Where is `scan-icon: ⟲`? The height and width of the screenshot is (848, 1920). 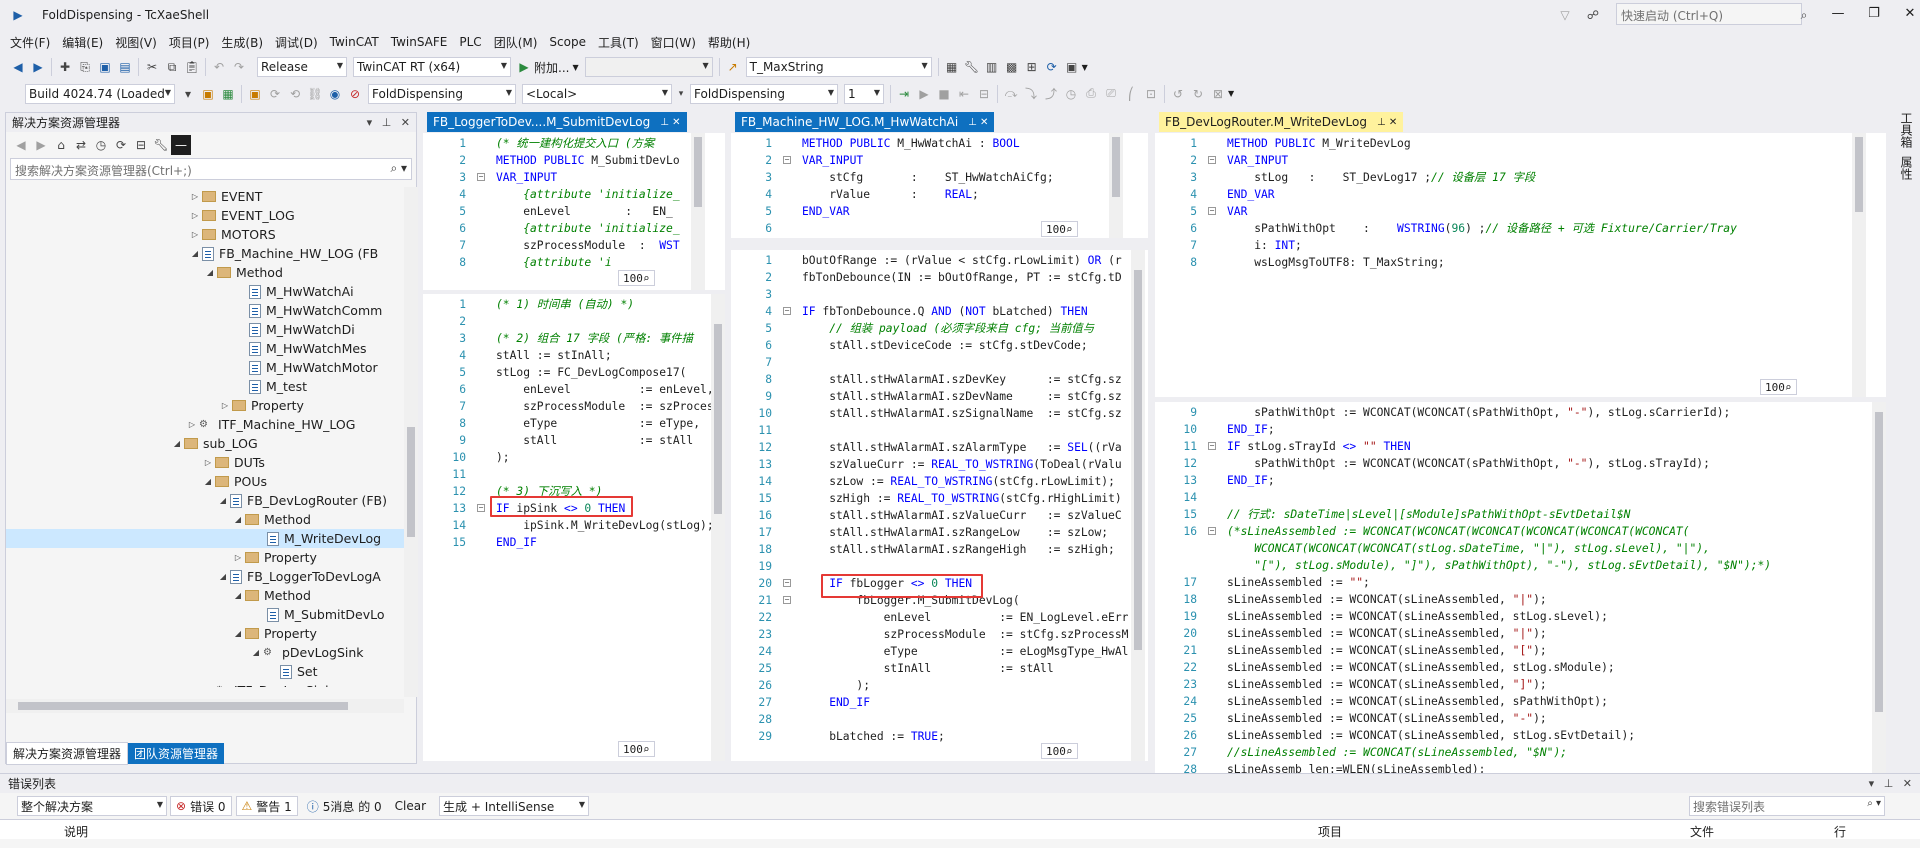
scan-icon: ⟲ is located at coordinates (295, 94).